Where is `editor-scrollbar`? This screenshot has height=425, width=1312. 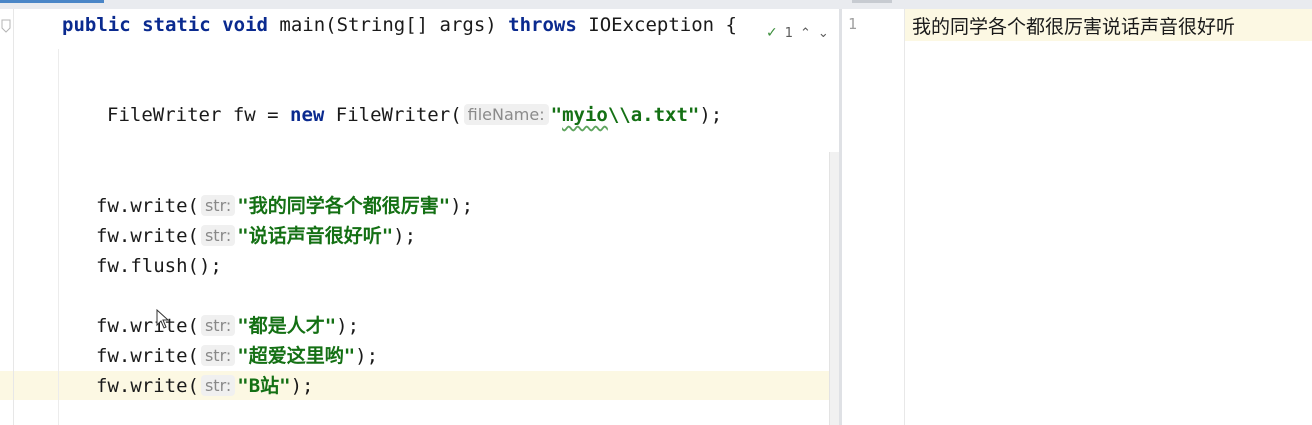
editor-scrollbar is located at coordinates (834, 288).